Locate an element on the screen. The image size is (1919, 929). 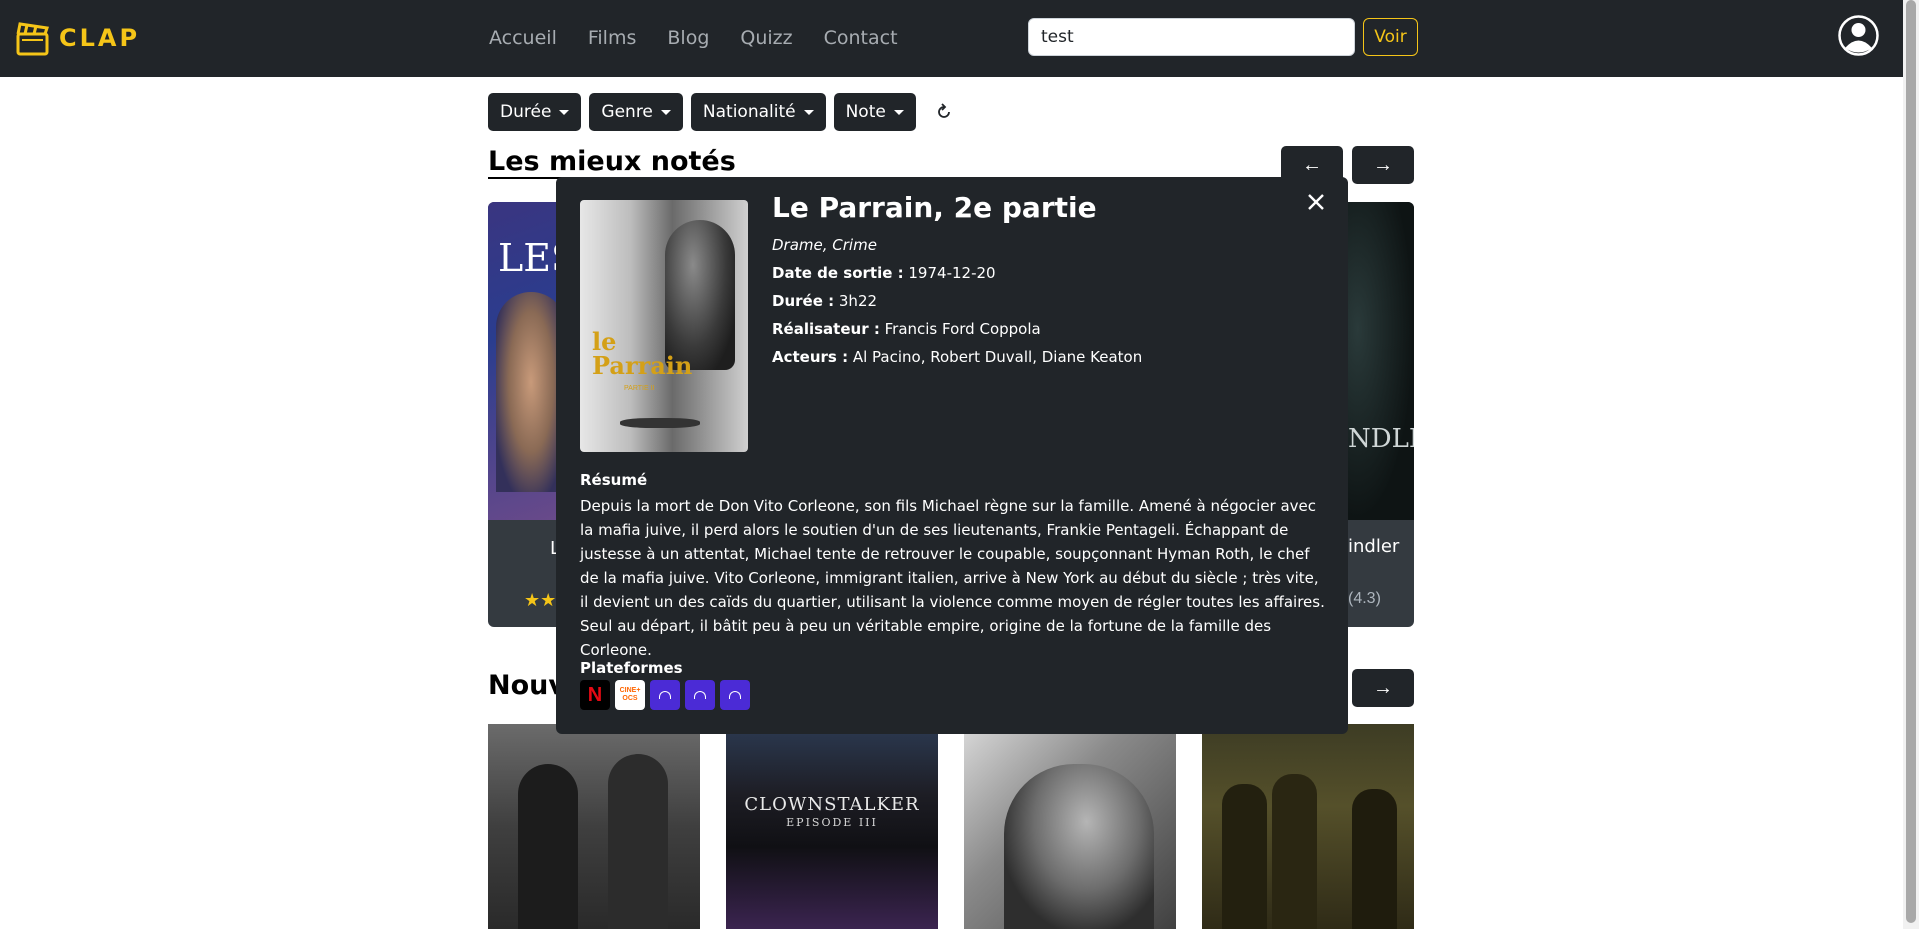
filter-genre: Genre is located at coordinates (636, 112).